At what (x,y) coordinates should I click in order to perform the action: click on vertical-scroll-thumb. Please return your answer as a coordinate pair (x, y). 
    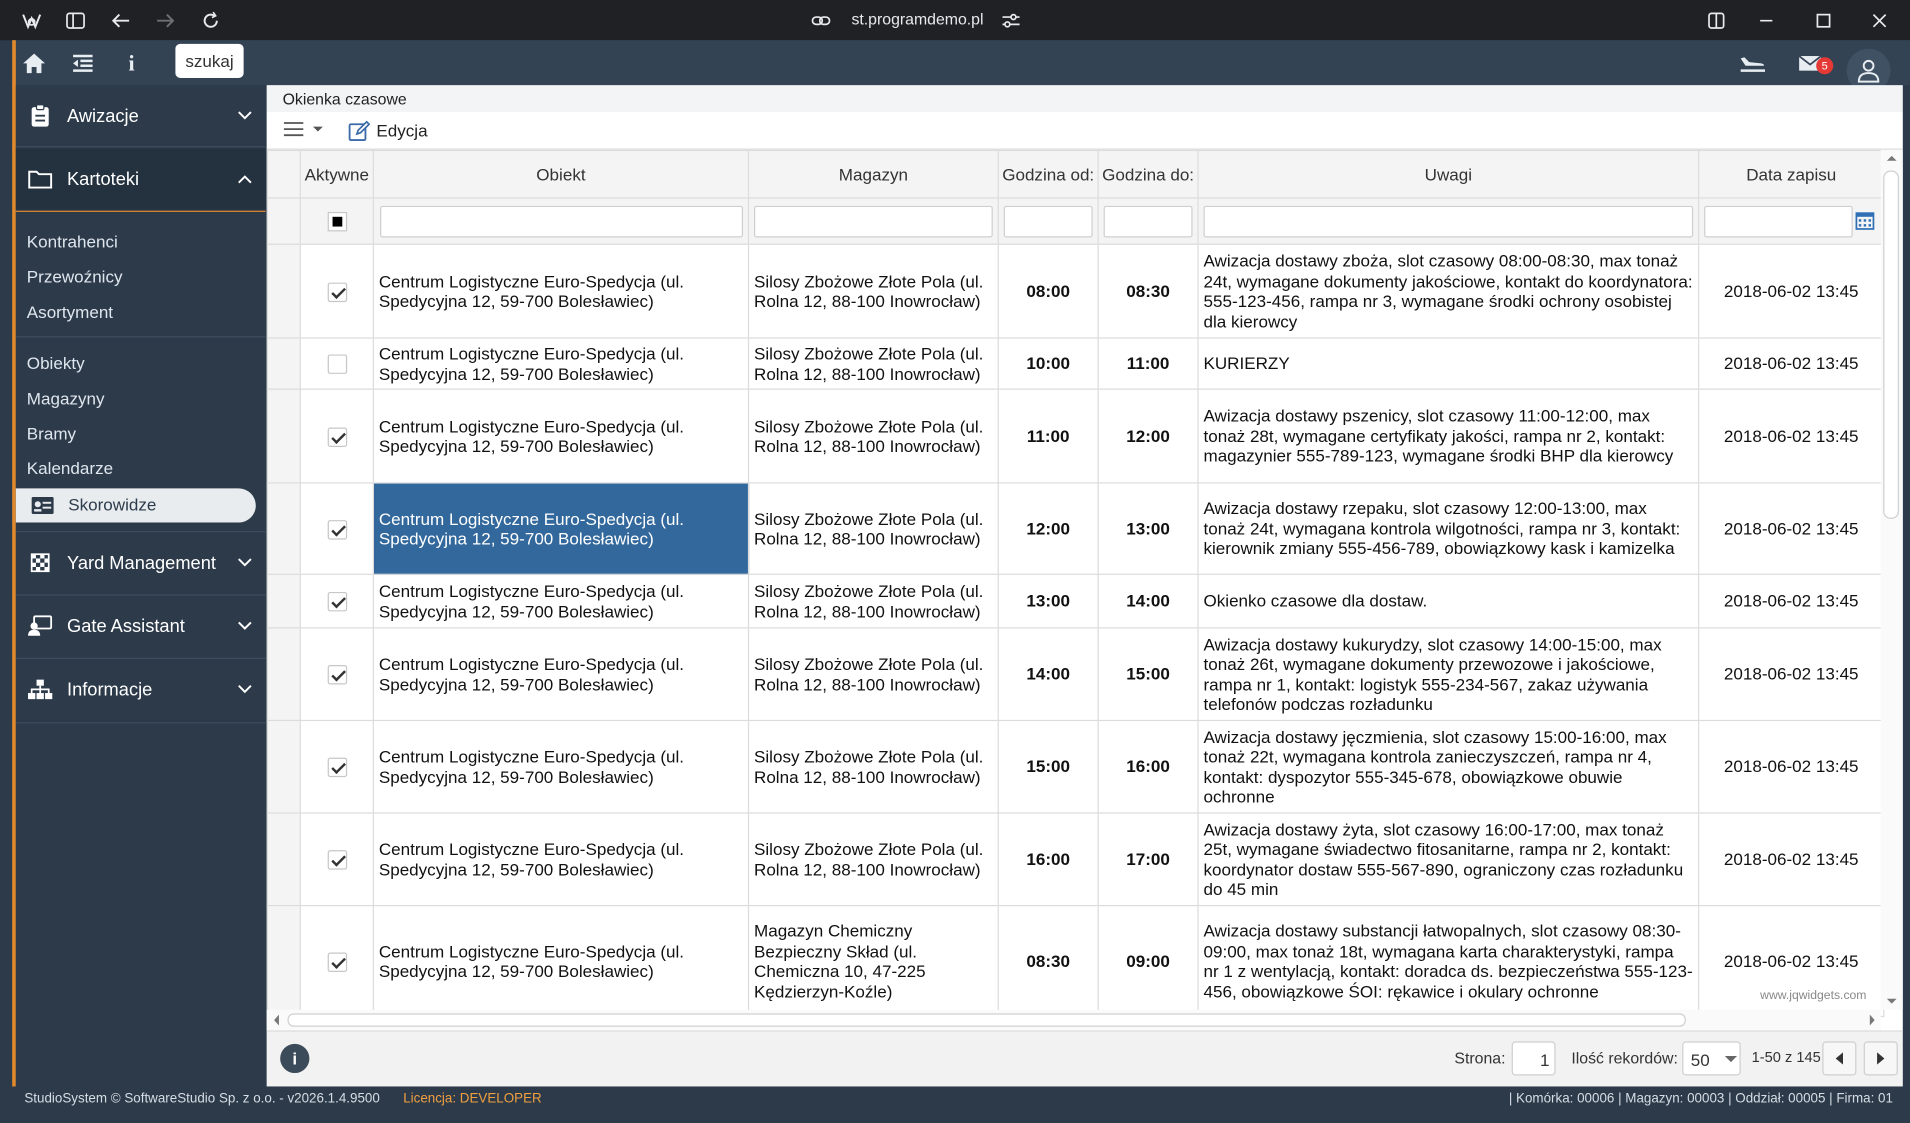
    Looking at the image, I should click on (1891, 344).